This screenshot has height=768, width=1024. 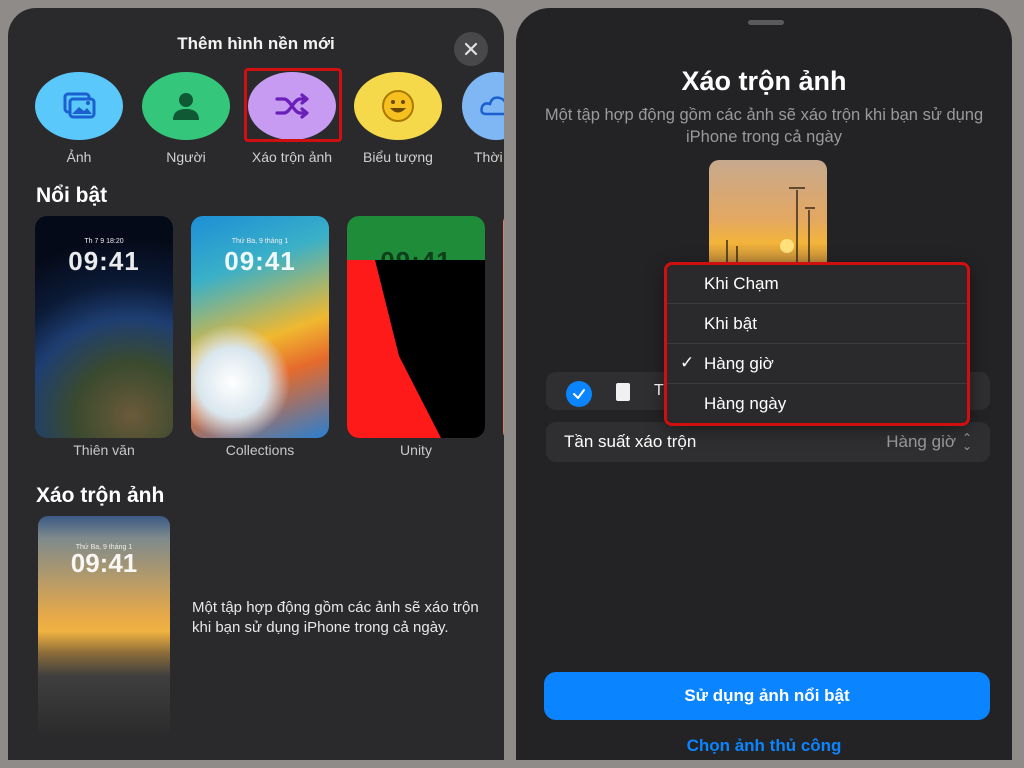 What do you see at coordinates (764, 746) in the screenshot?
I see `choose-manually-button: Chọn ảnh thủ công` at bounding box center [764, 746].